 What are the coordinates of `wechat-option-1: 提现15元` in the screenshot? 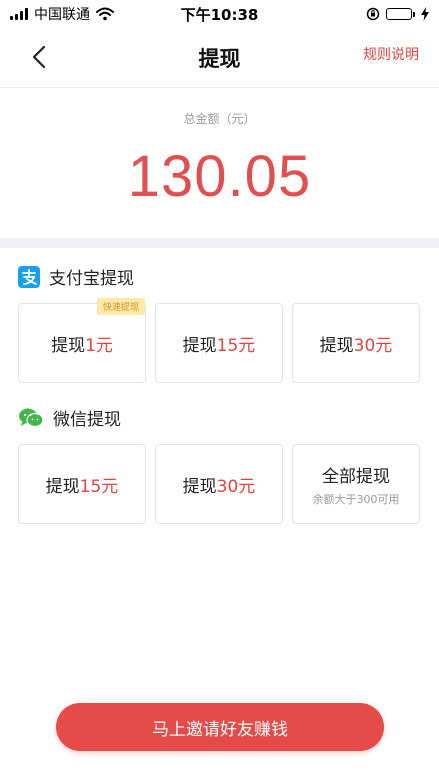 It's located at (82, 484).